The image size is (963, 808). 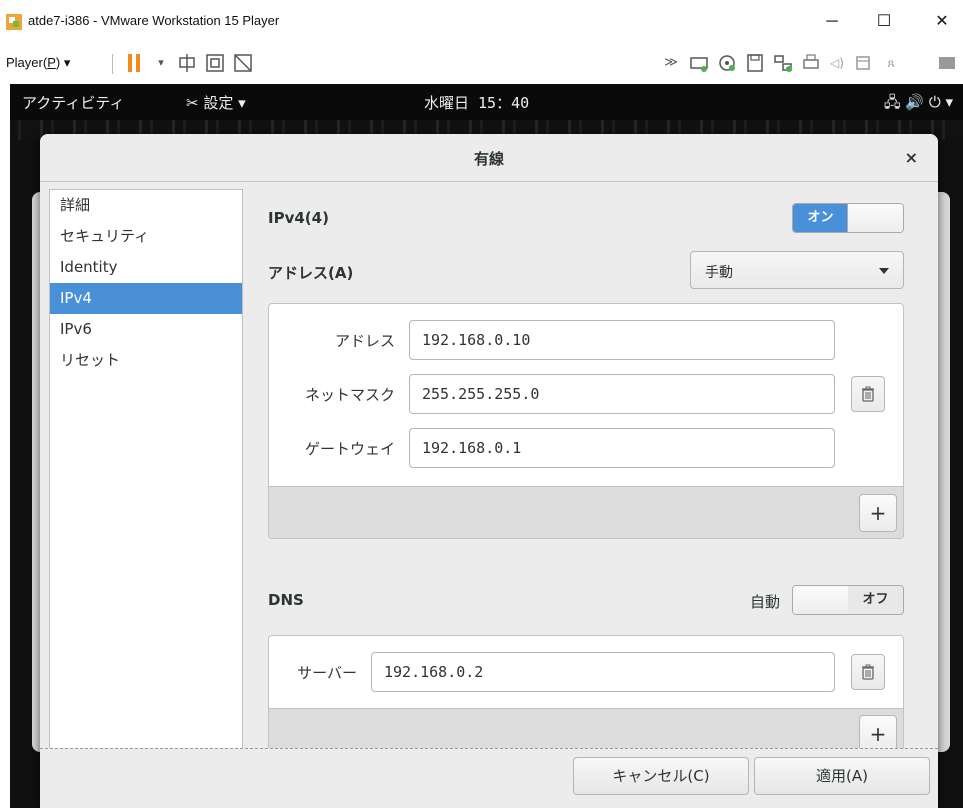 What do you see at coordinates (942, 22) in the screenshot?
I see `close-window-button: ✕` at bounding box center [942, 22].